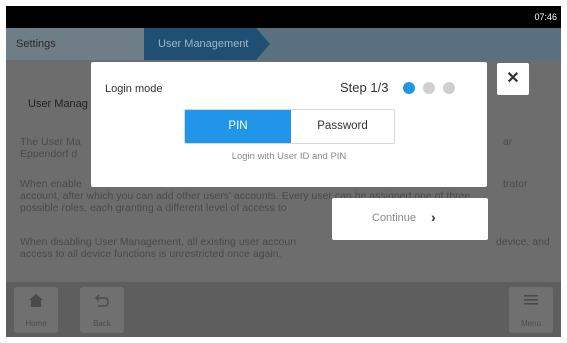 The height and width of the screenshot is (343, 567). I want to click on home-button: Home, so click(36, 310).